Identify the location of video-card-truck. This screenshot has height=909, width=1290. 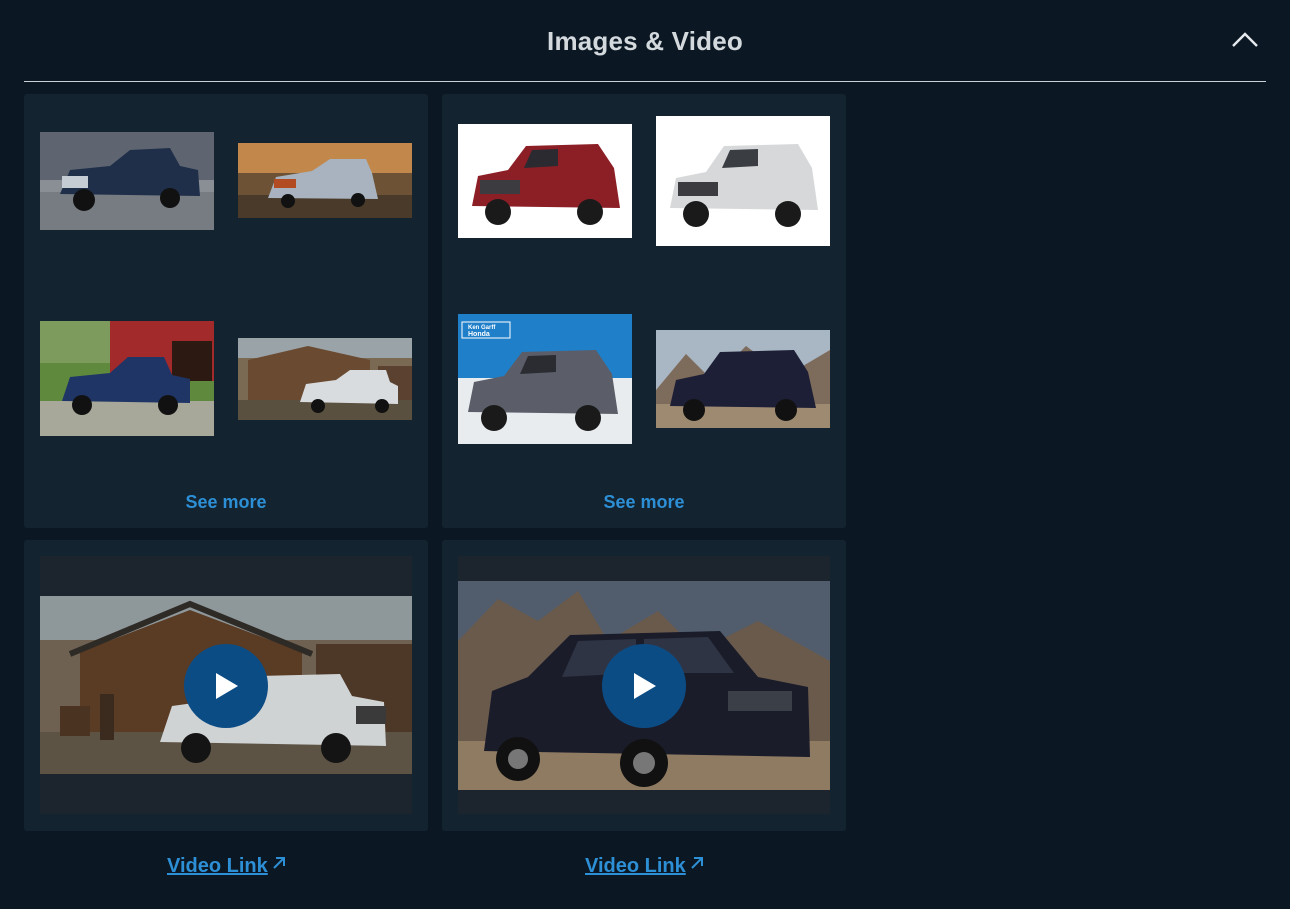
(226, 685).